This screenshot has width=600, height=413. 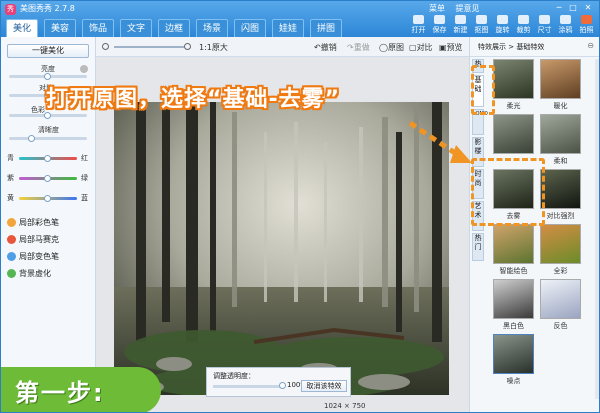 What do you see at coordinates (48, 138) in the screenshot?
I see `clarity-slider` at bounding box center [48, 138].